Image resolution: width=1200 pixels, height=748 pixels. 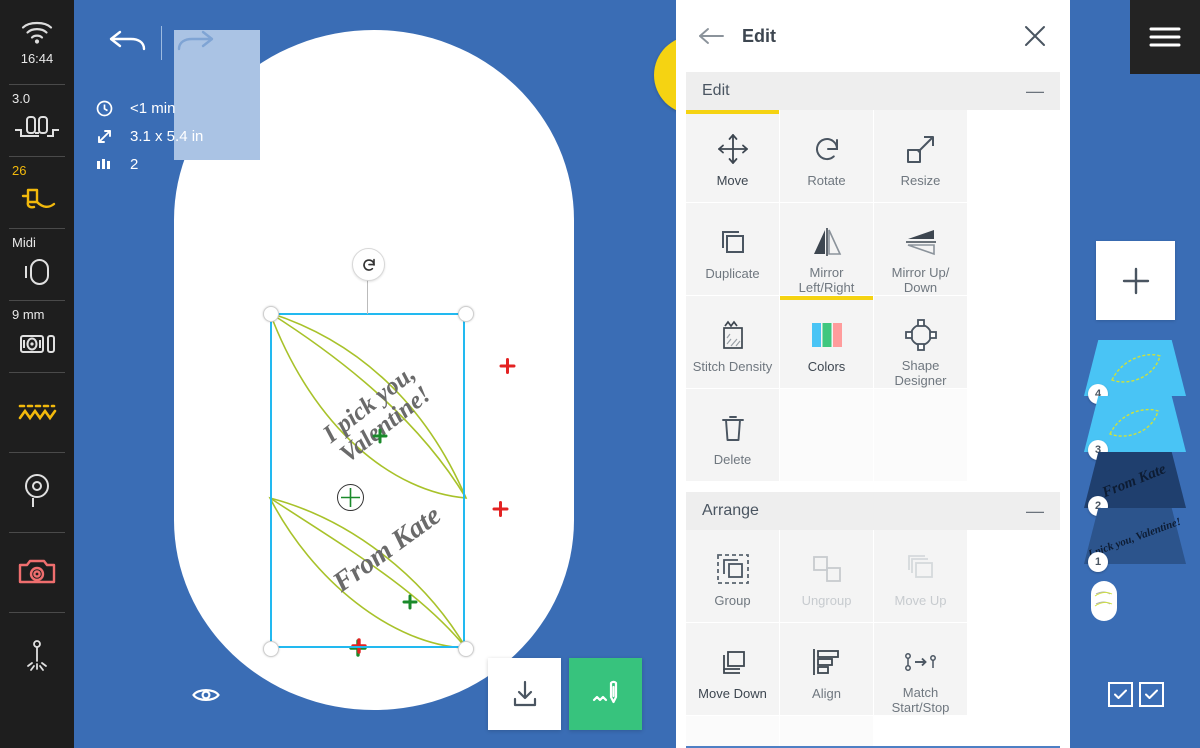 What do you see at coordinates (826, 693) in the screenshot?
I see `tool-align-label: Align` at bounding box center [826, 693].